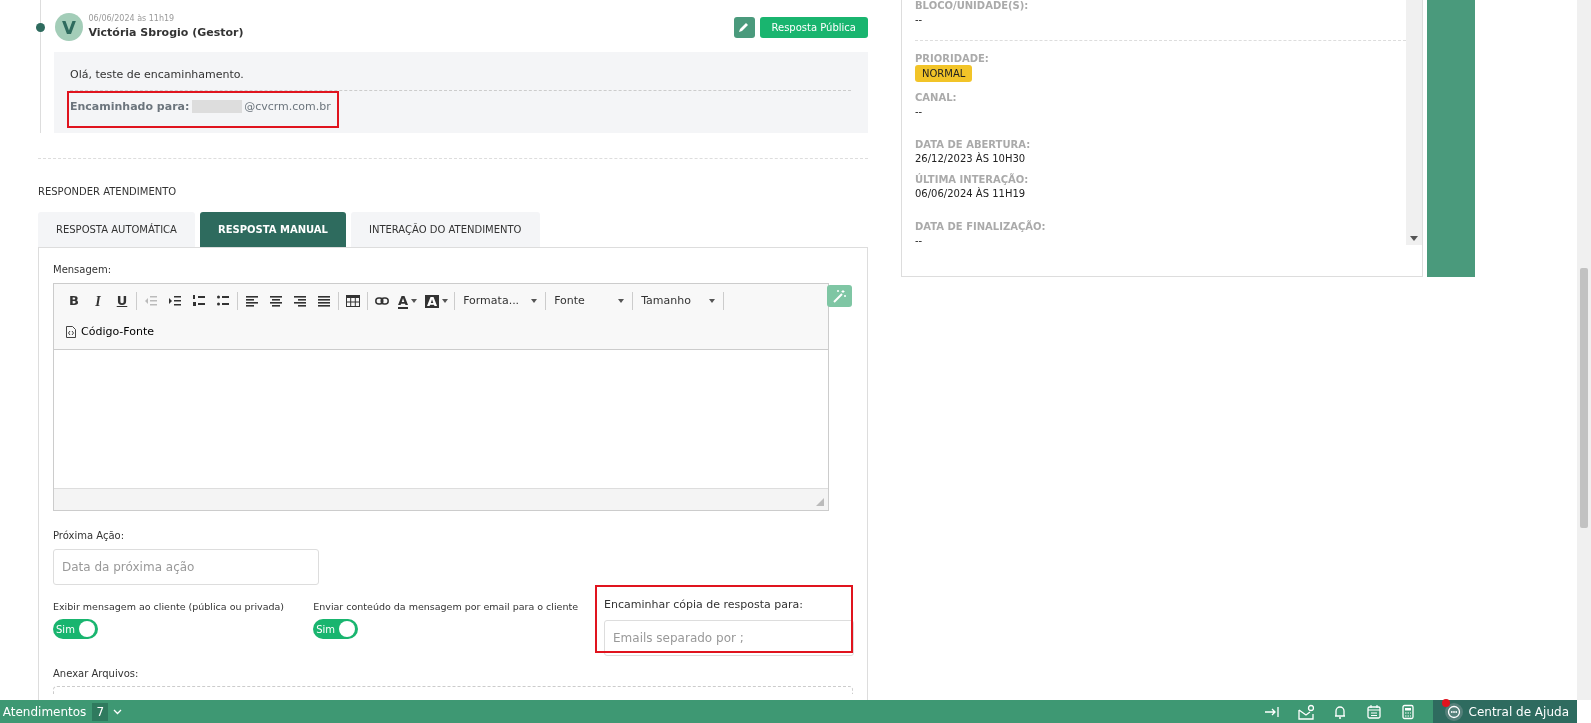  Describe the element at coordinates (300, 301) in the screenshot. I see `align-right-icon` at that location.